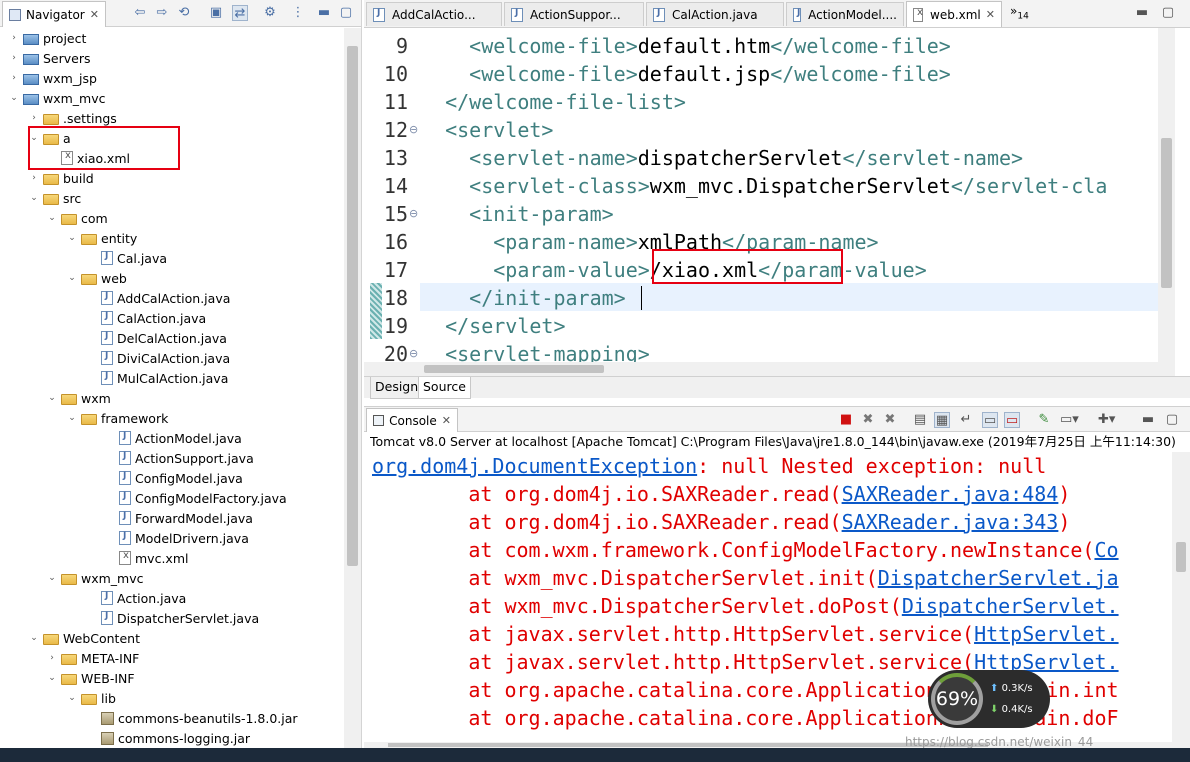 The width and height of the screenshot is (1190, 762). Describe the element at coordinates (950, 522) in the screenshot. I see `console-source-link: SAXReader.java:343` at that location.